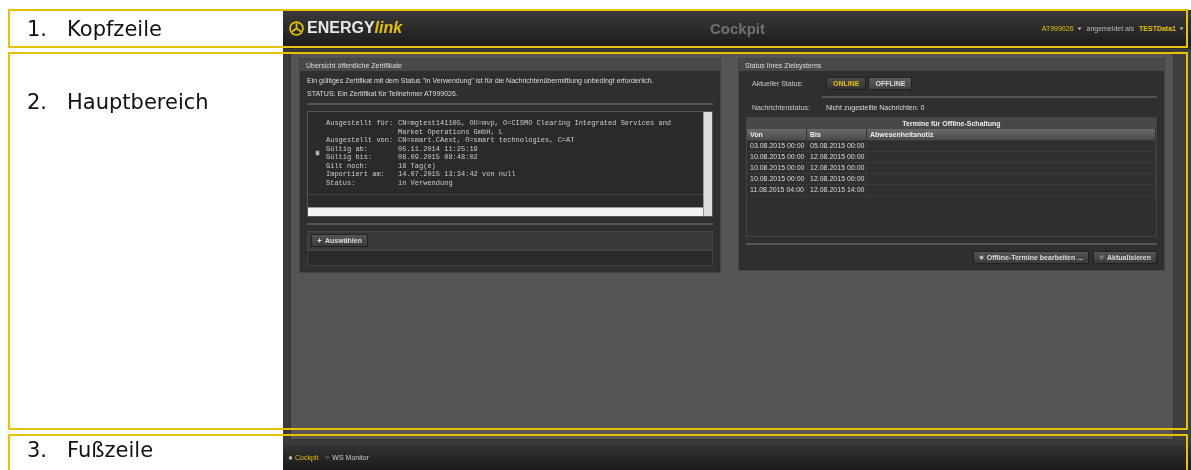 The image size is (1191, 470). What do you see at coordinates (505, 211) in the screenshot?
I see `horizontal-scrollbar` at bounding box center [505, 211].